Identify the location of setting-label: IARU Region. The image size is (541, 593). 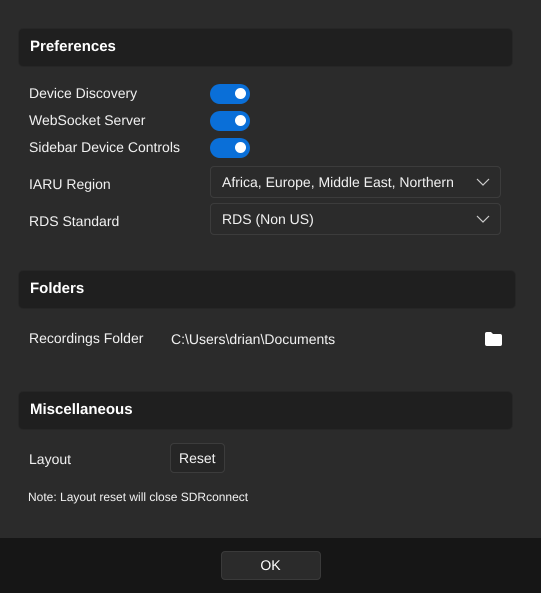
(70, 184).